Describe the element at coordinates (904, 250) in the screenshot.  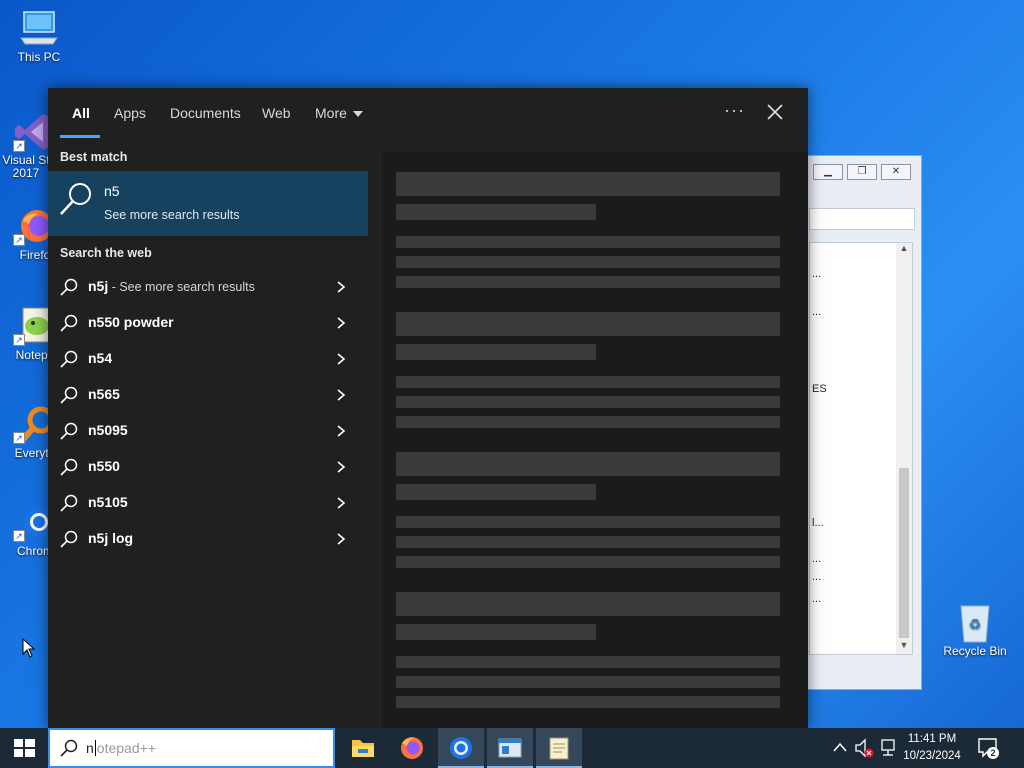
I see `scroll-up-icon: ▲` at that location.